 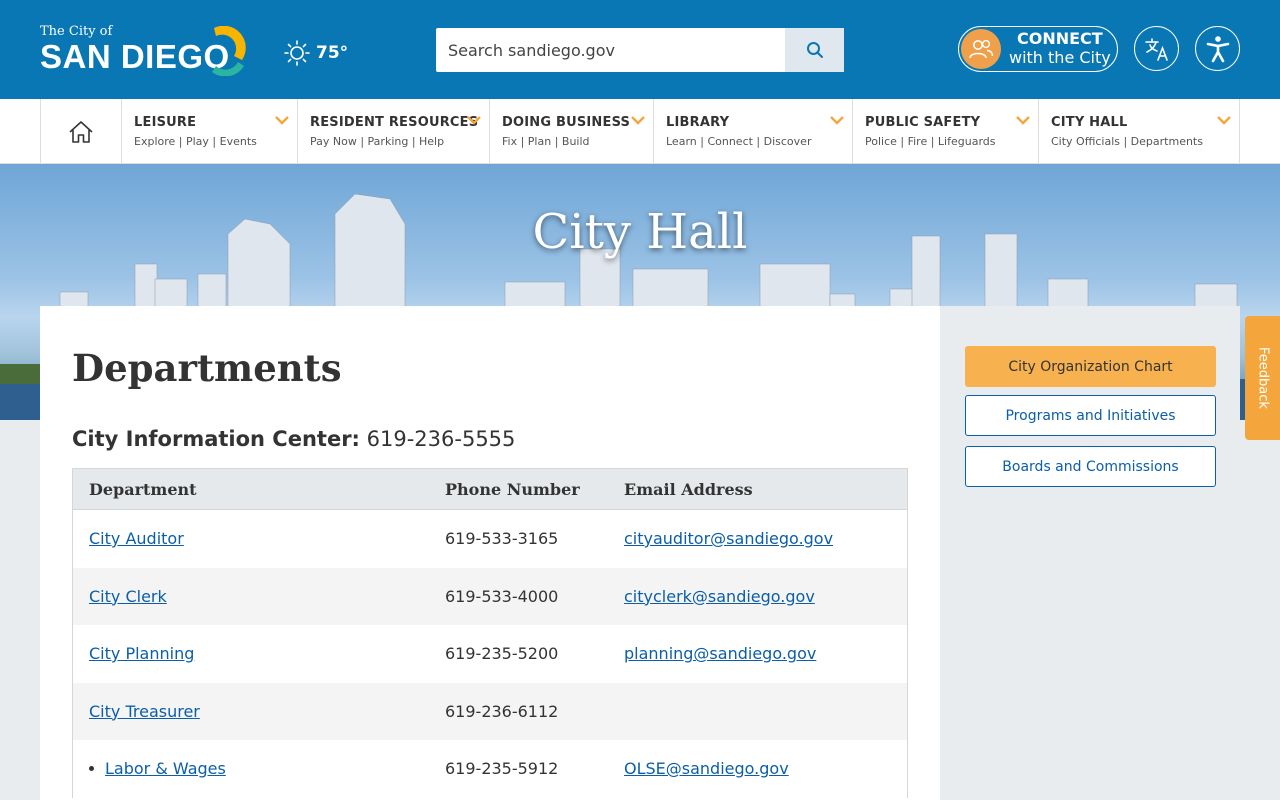 What do you see at coordinates (216, 439) in the screenshot?
I see `info-label: City Information Center:` at bounding box center [216, 439].